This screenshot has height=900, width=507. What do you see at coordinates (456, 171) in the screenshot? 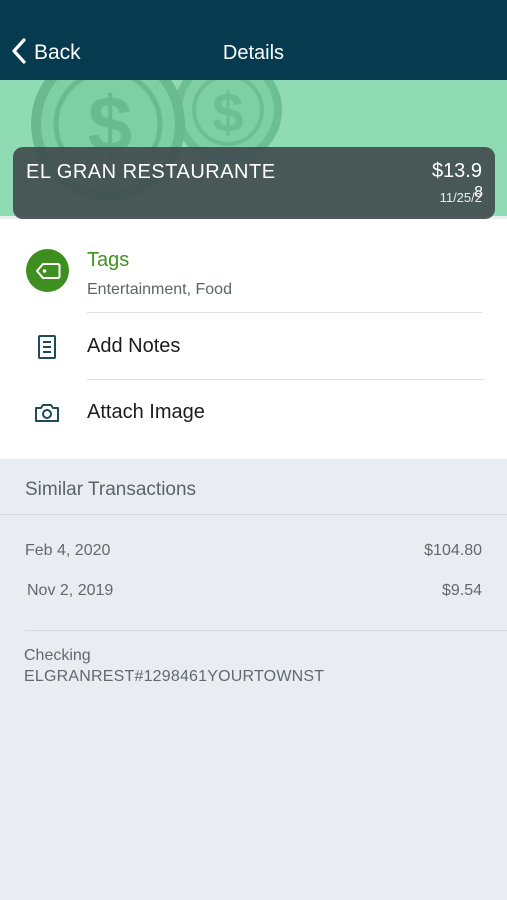
I see `transaction-amount: $13.9` at bounding box center [456, 171].